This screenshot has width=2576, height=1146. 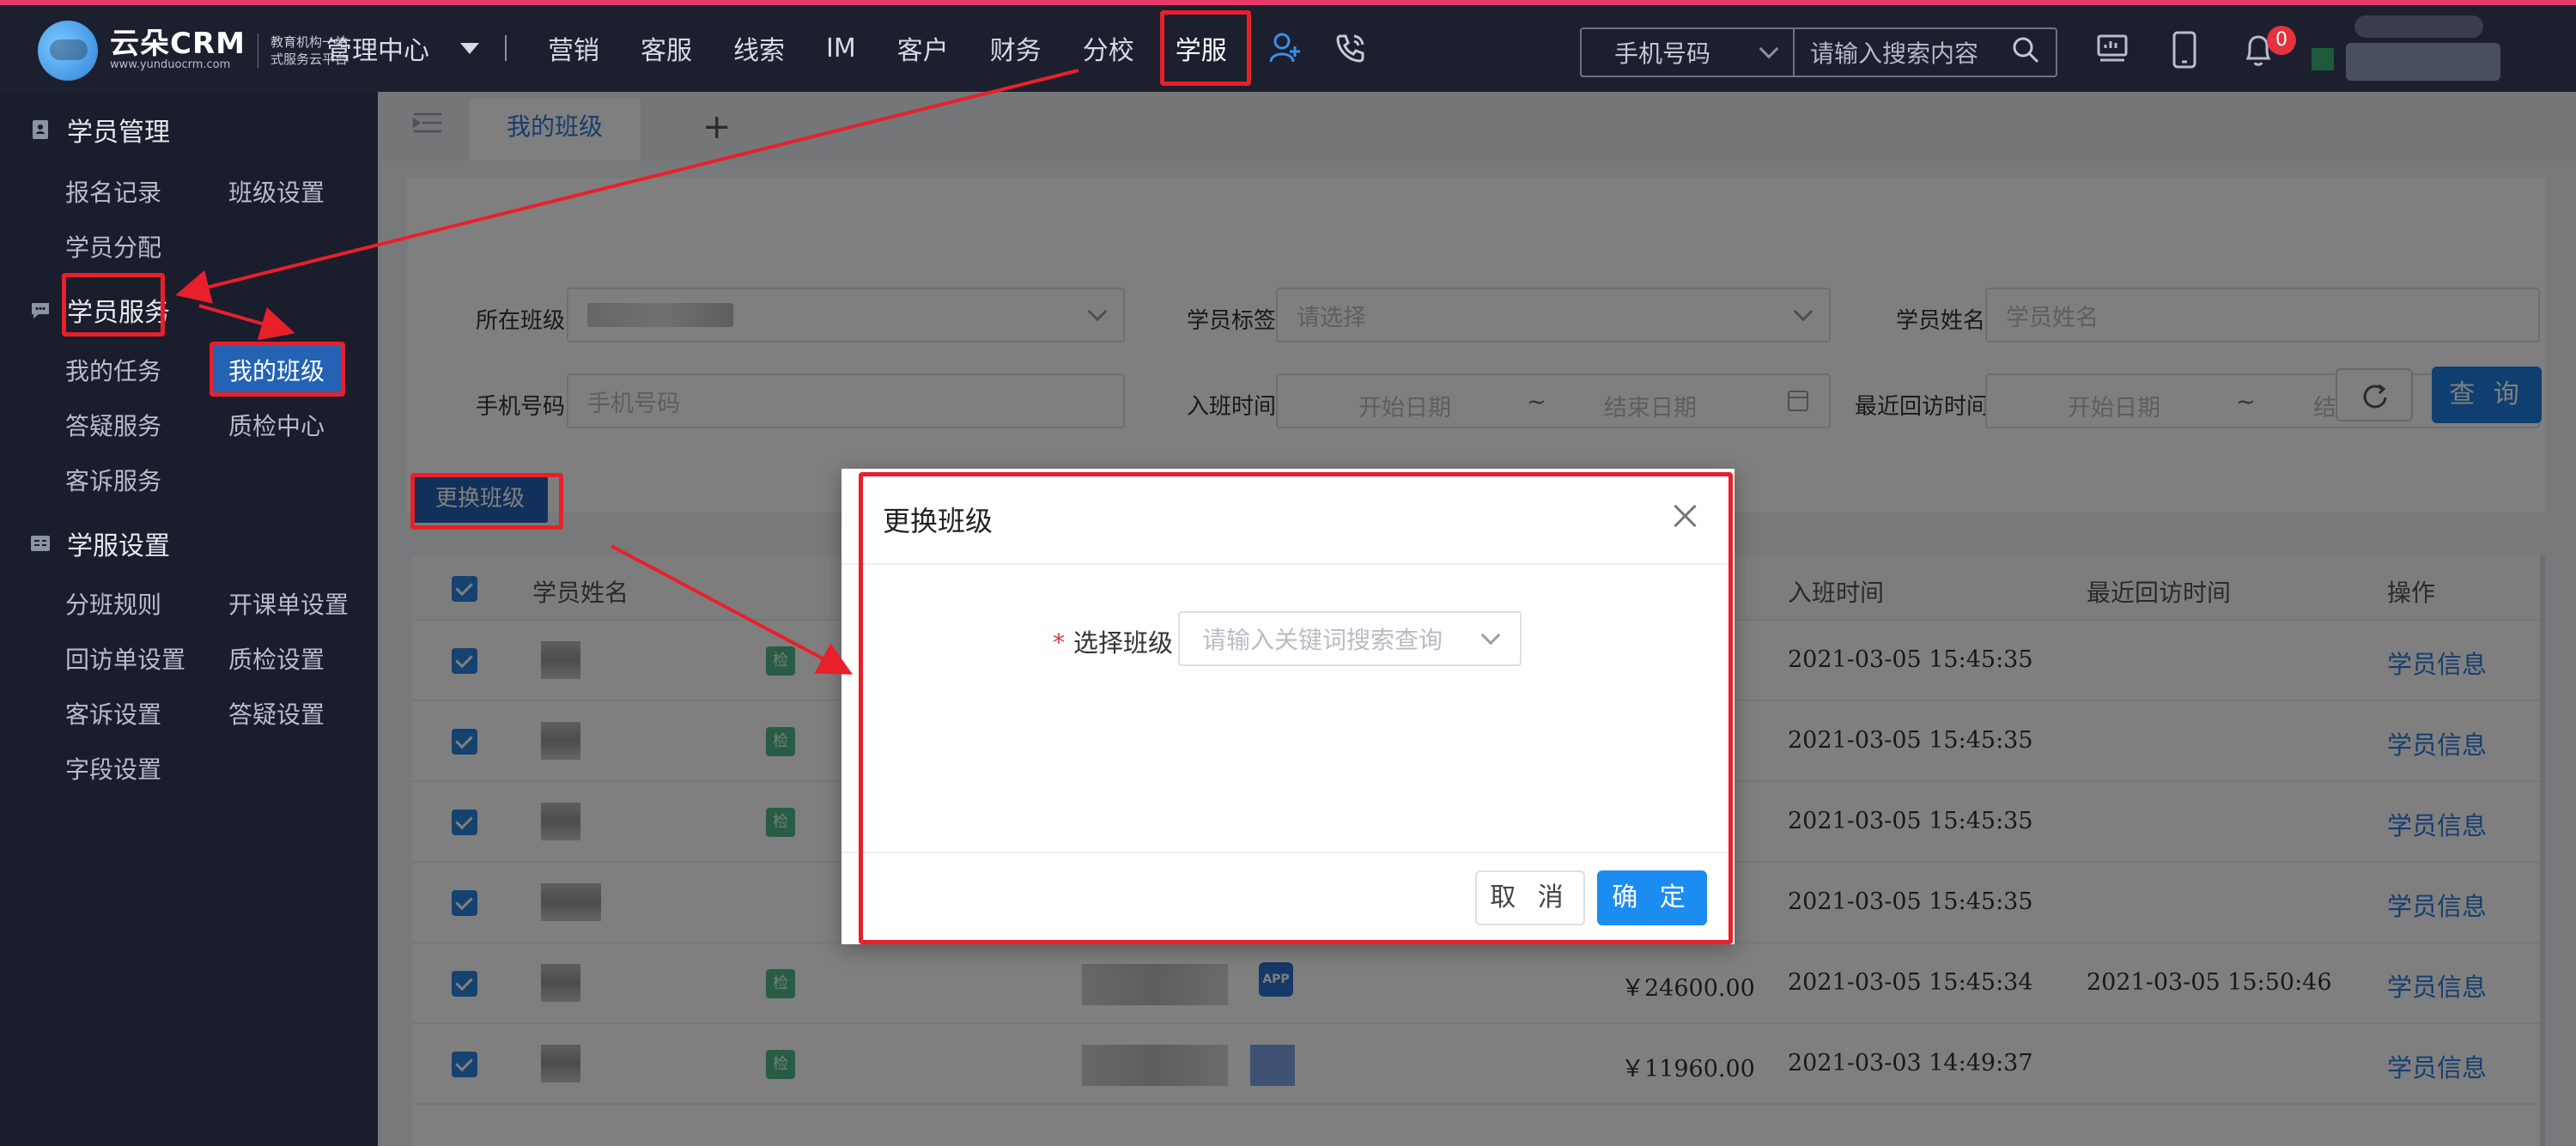 What do you see at coordinates (666, 48) in the screenshot?
I see `nav-item-customer-service: 客服` at bounding box center [666, 48].